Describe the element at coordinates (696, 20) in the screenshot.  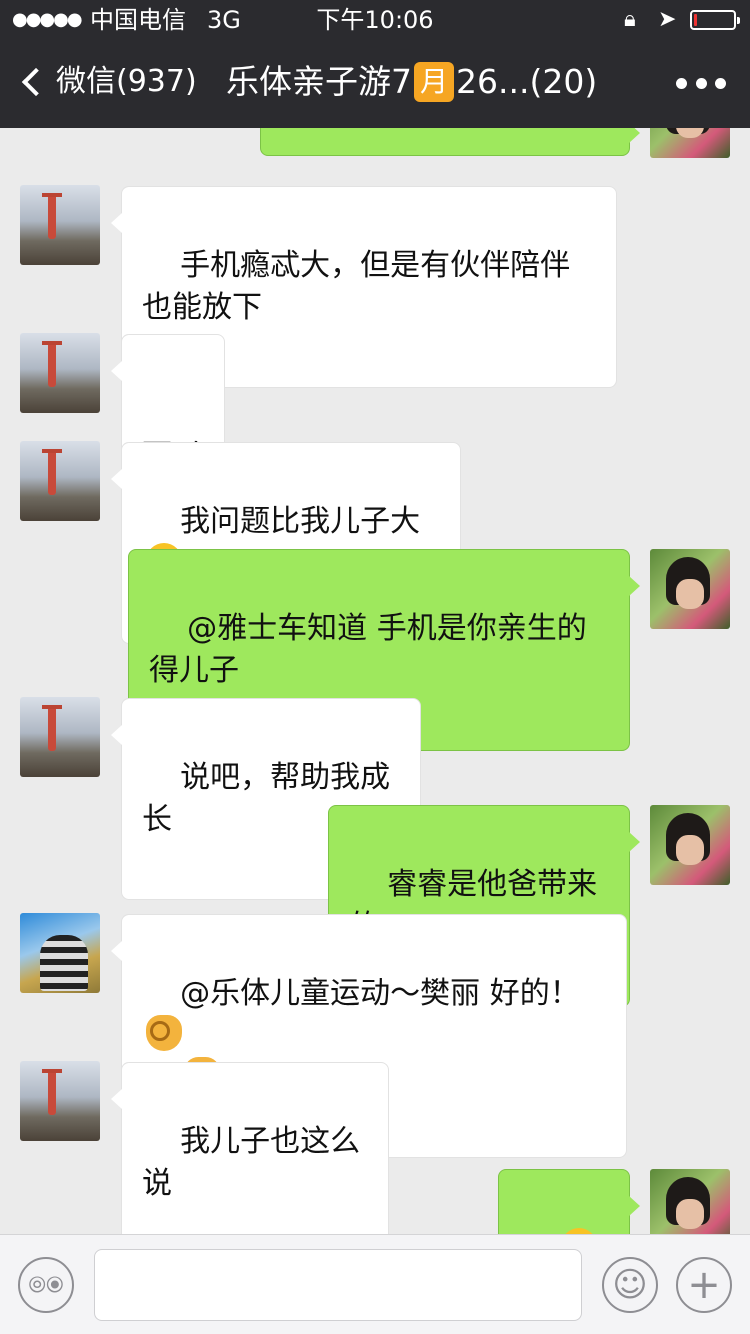
I see `battery-fill` at that location.